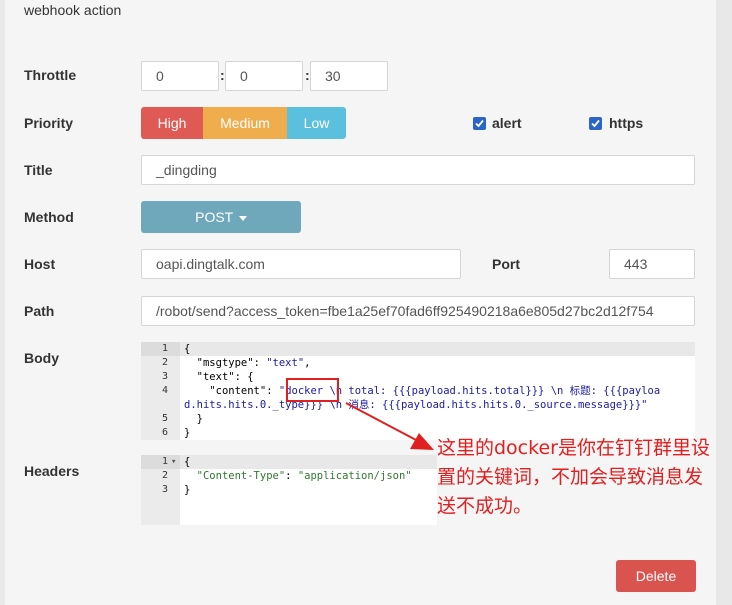  What do you see at coordinates (724, 302) in the screenshot?
I see `page-scrollbar` at bounding box center [724, 302].